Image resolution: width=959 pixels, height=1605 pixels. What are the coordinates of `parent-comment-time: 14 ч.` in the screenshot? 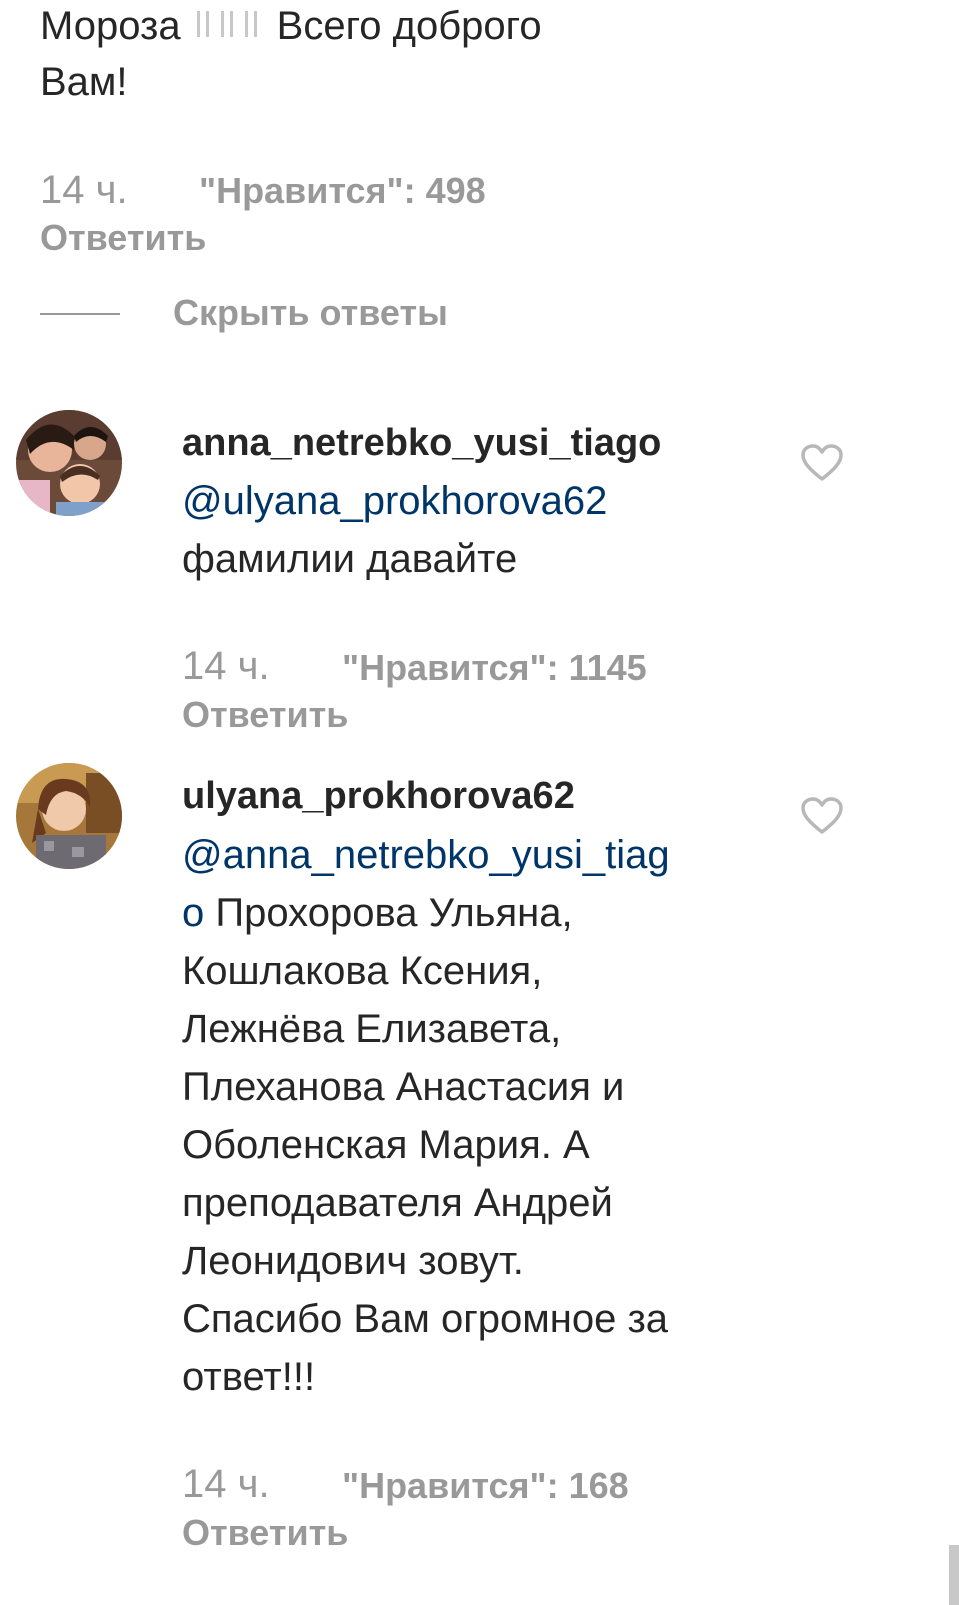 It's located at (84, 190).